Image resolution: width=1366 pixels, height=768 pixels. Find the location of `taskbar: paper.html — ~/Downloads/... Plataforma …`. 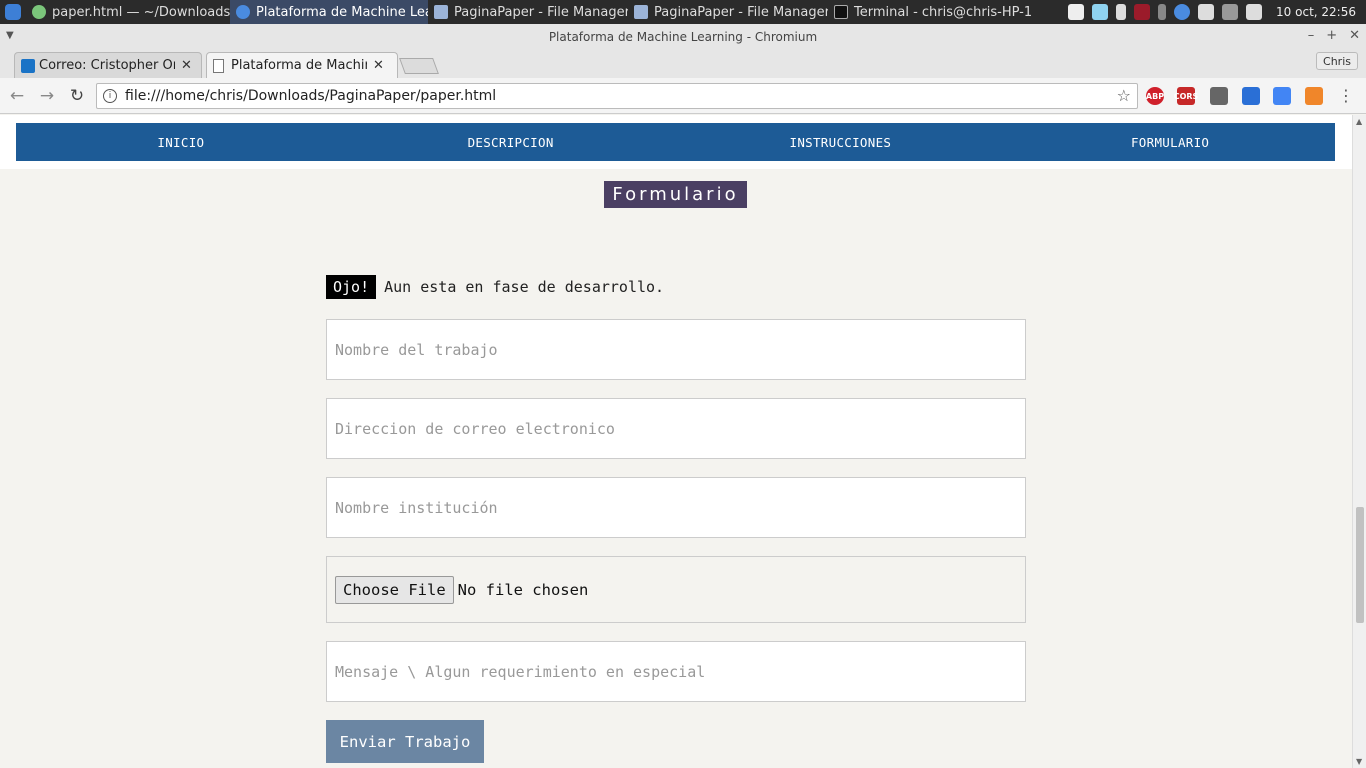

taskbar: paper.html — ~/Downloads/... Plataforma … is located at coordinates (683, 12).